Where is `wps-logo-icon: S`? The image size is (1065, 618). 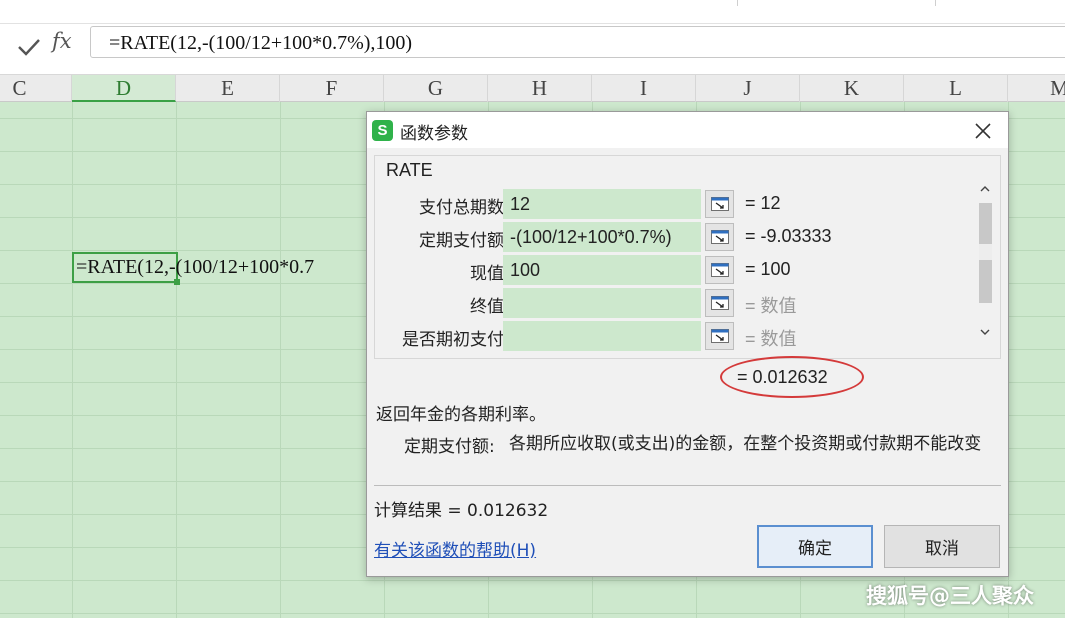
wps-logo-icon: S is located at coordinates (382, 130).